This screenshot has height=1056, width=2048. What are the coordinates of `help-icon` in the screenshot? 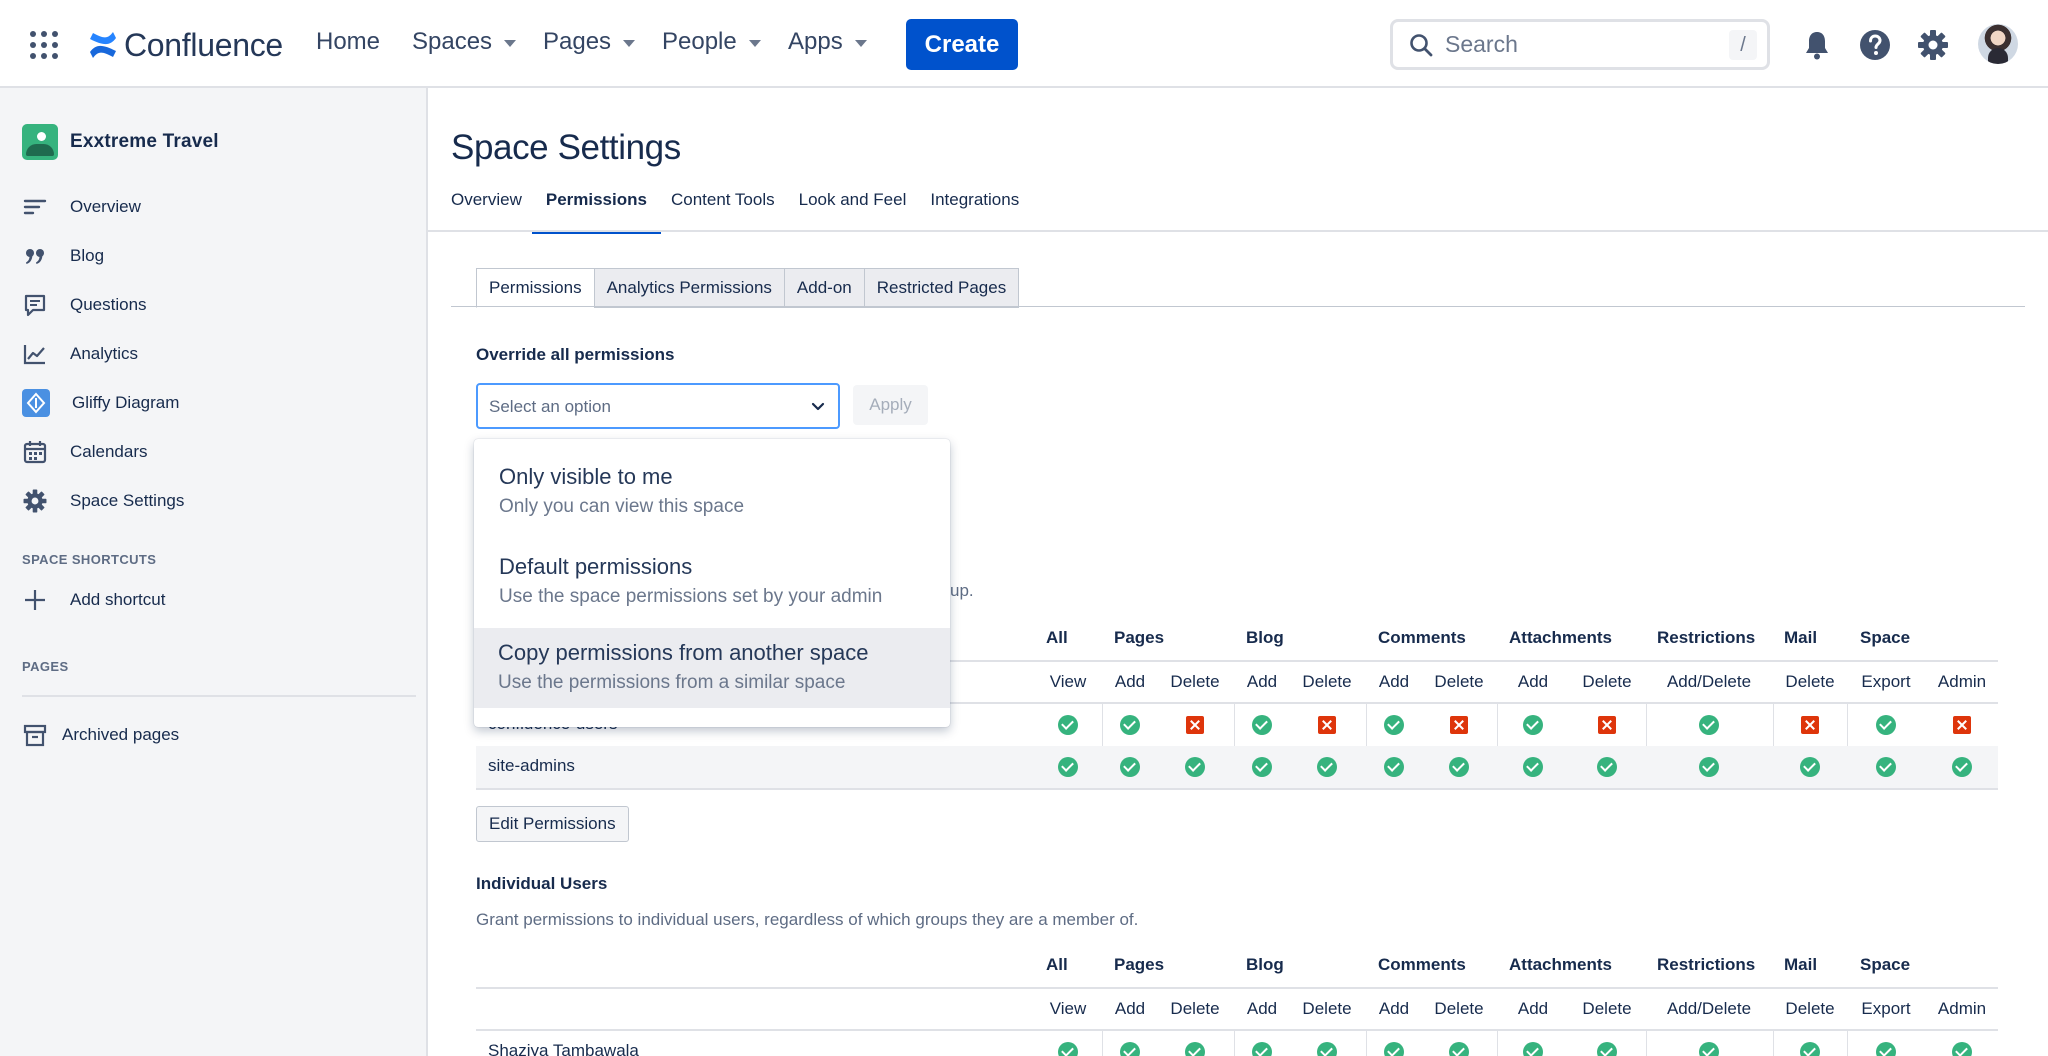 It's located at (1875, 45).